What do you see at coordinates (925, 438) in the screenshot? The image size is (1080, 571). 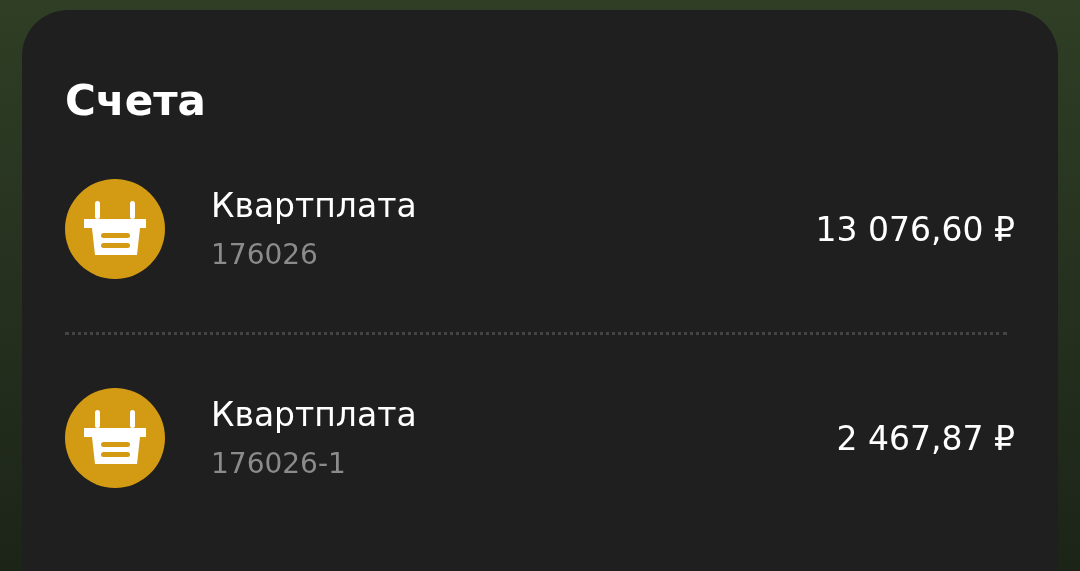 I see `account-balance: 2 467,87 ₽` at bounding box center [925, 438].